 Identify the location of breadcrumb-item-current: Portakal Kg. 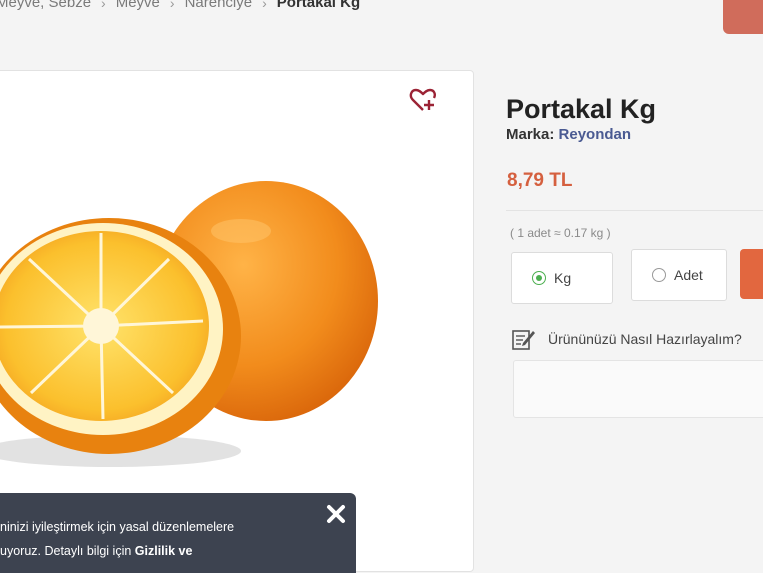
(318, 5).